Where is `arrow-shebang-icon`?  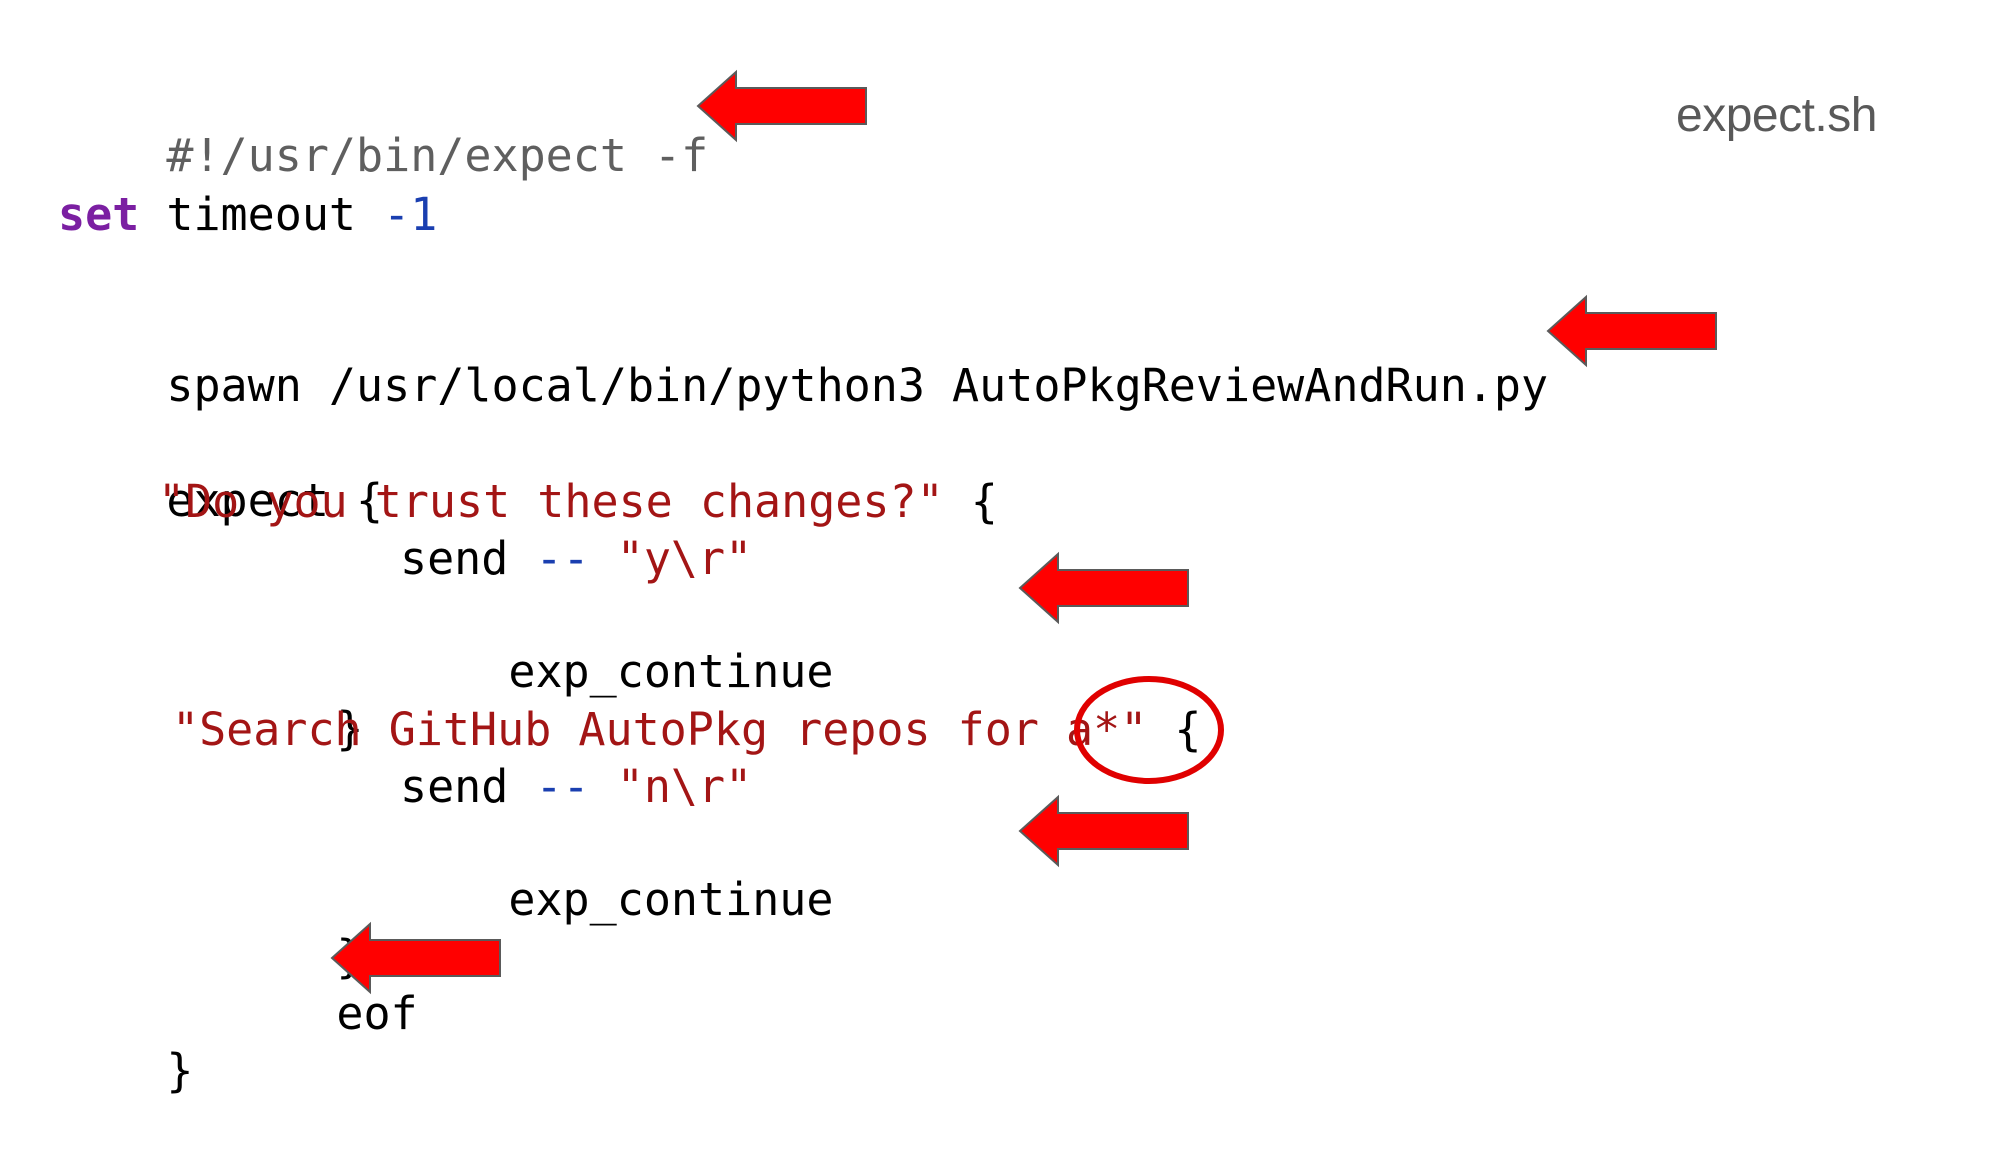
arrow-shebang-icon is located at coordinates (781, 106).